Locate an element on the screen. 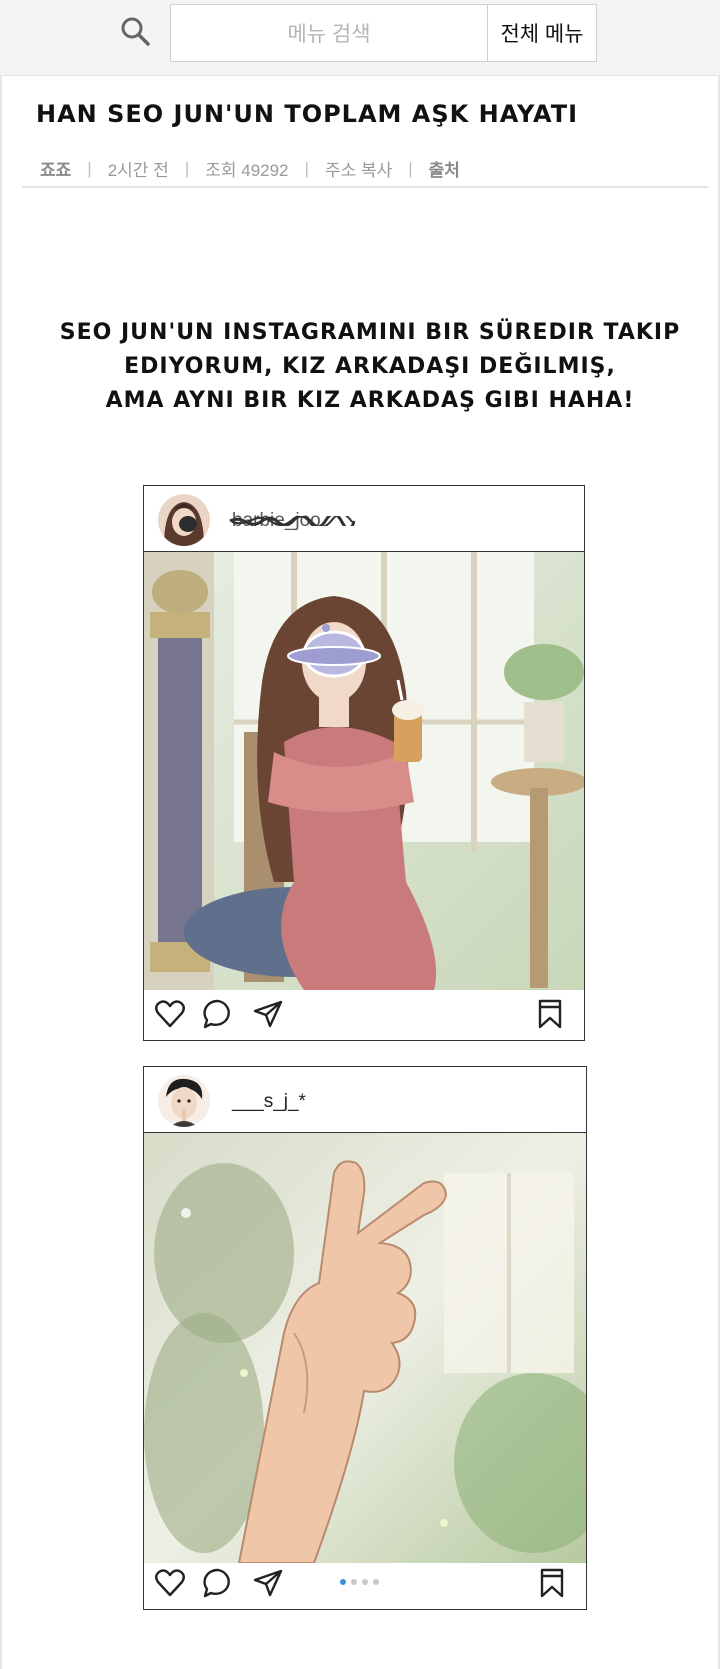 This screenshot has width=720, height=1669. source-link: 출처 is located at coordinates (444, 168).